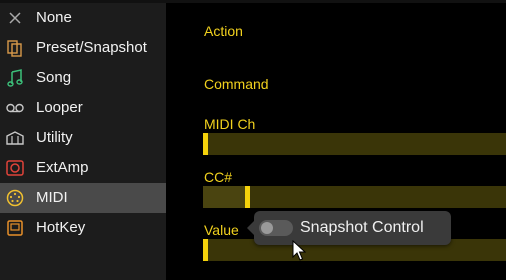  I want to click on command-label: Command, so click(236, 84).